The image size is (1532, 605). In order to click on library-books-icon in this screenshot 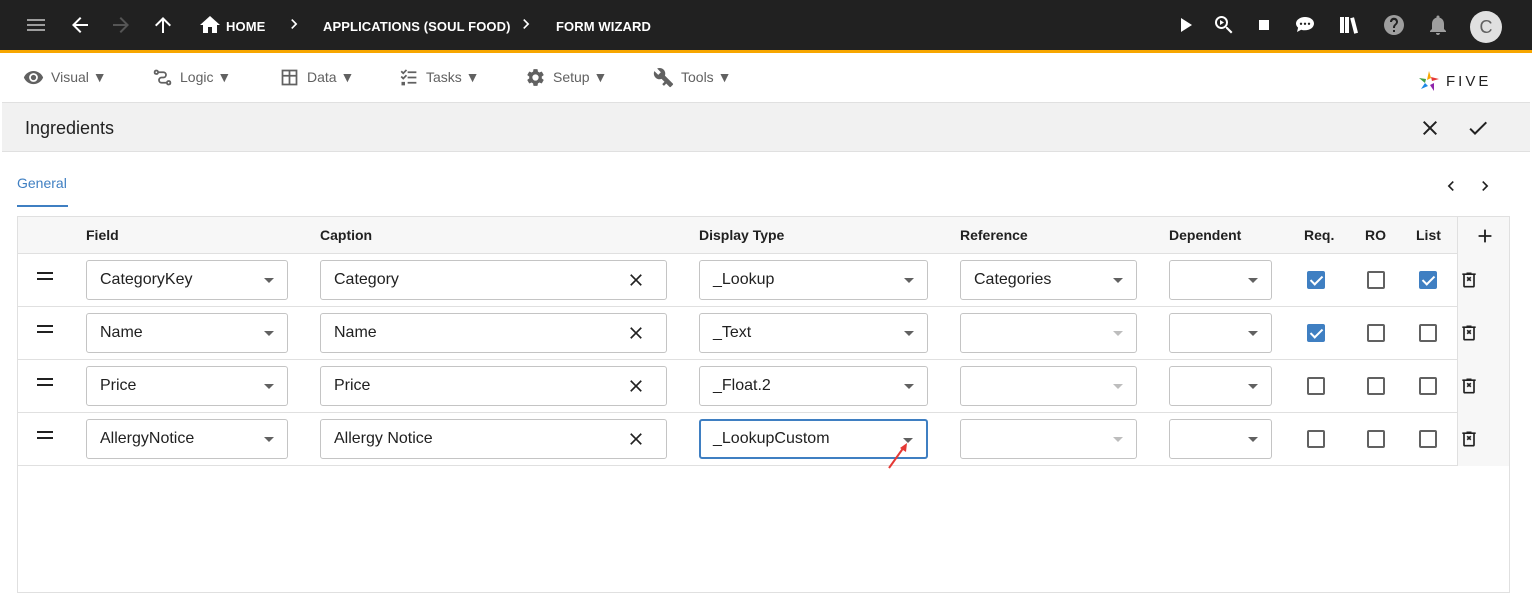, I will do `click(1349, 25)`.